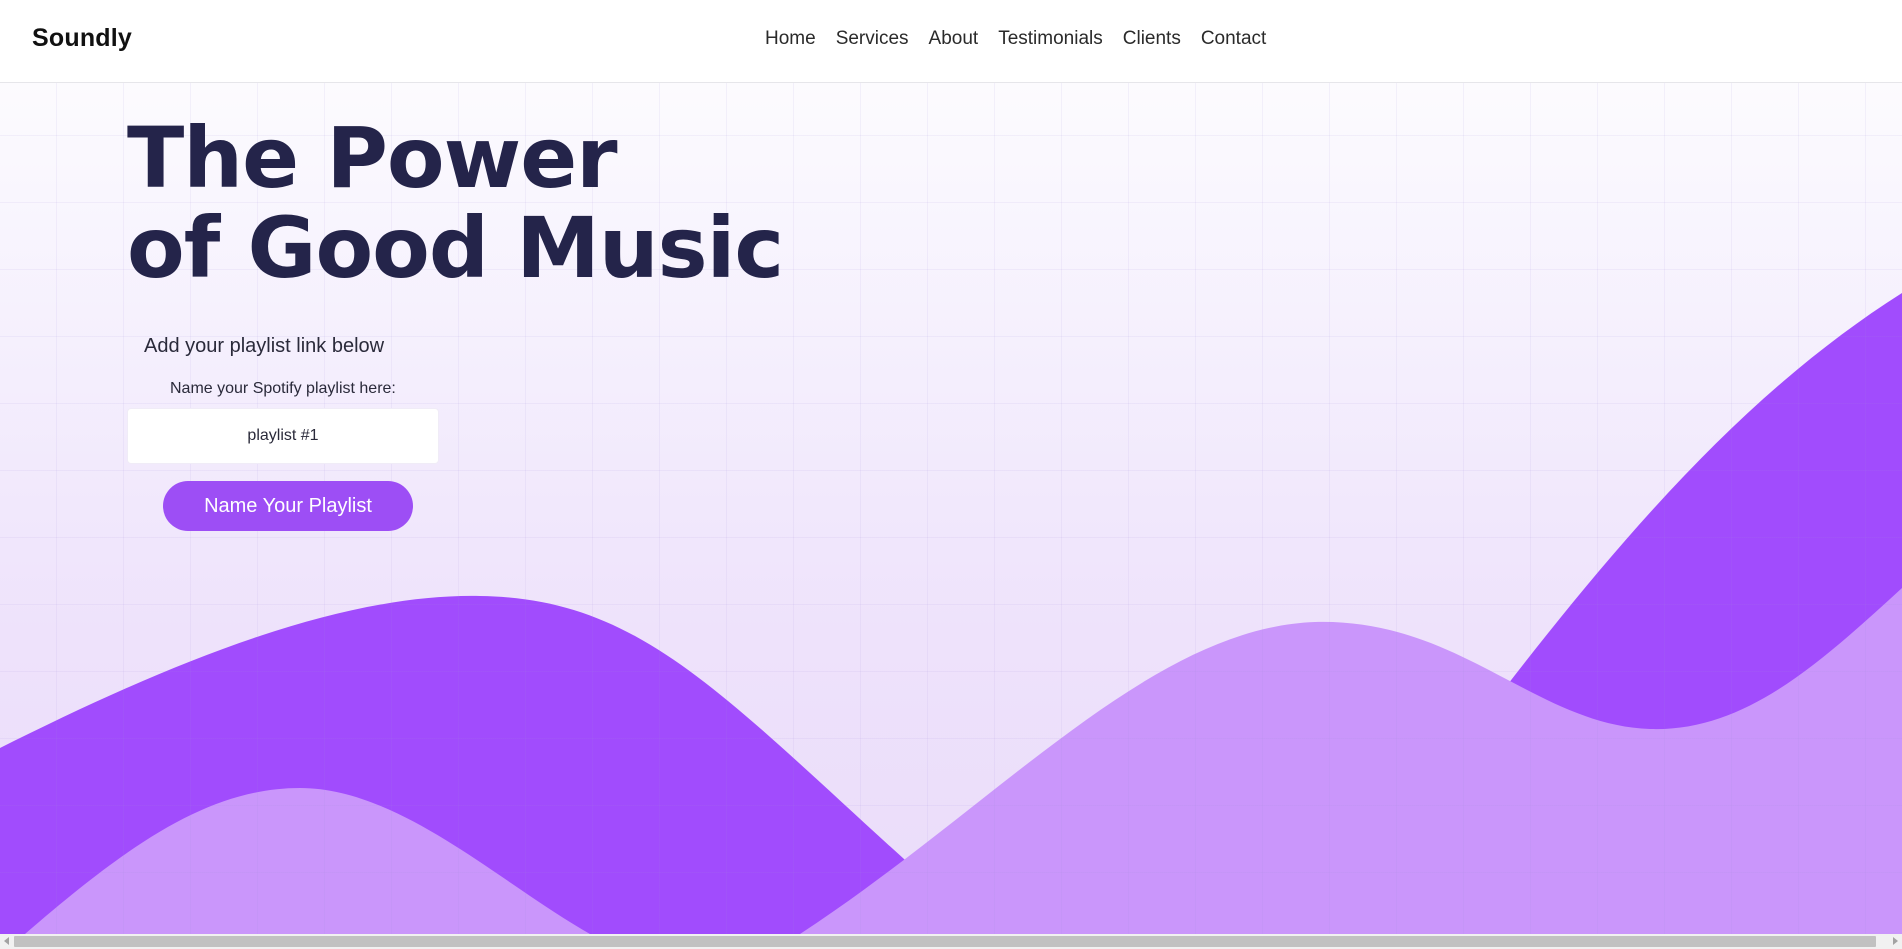 The height and width of the screenshot is (949, 1902). I want to click on nav-about: About, so click(954, 39).